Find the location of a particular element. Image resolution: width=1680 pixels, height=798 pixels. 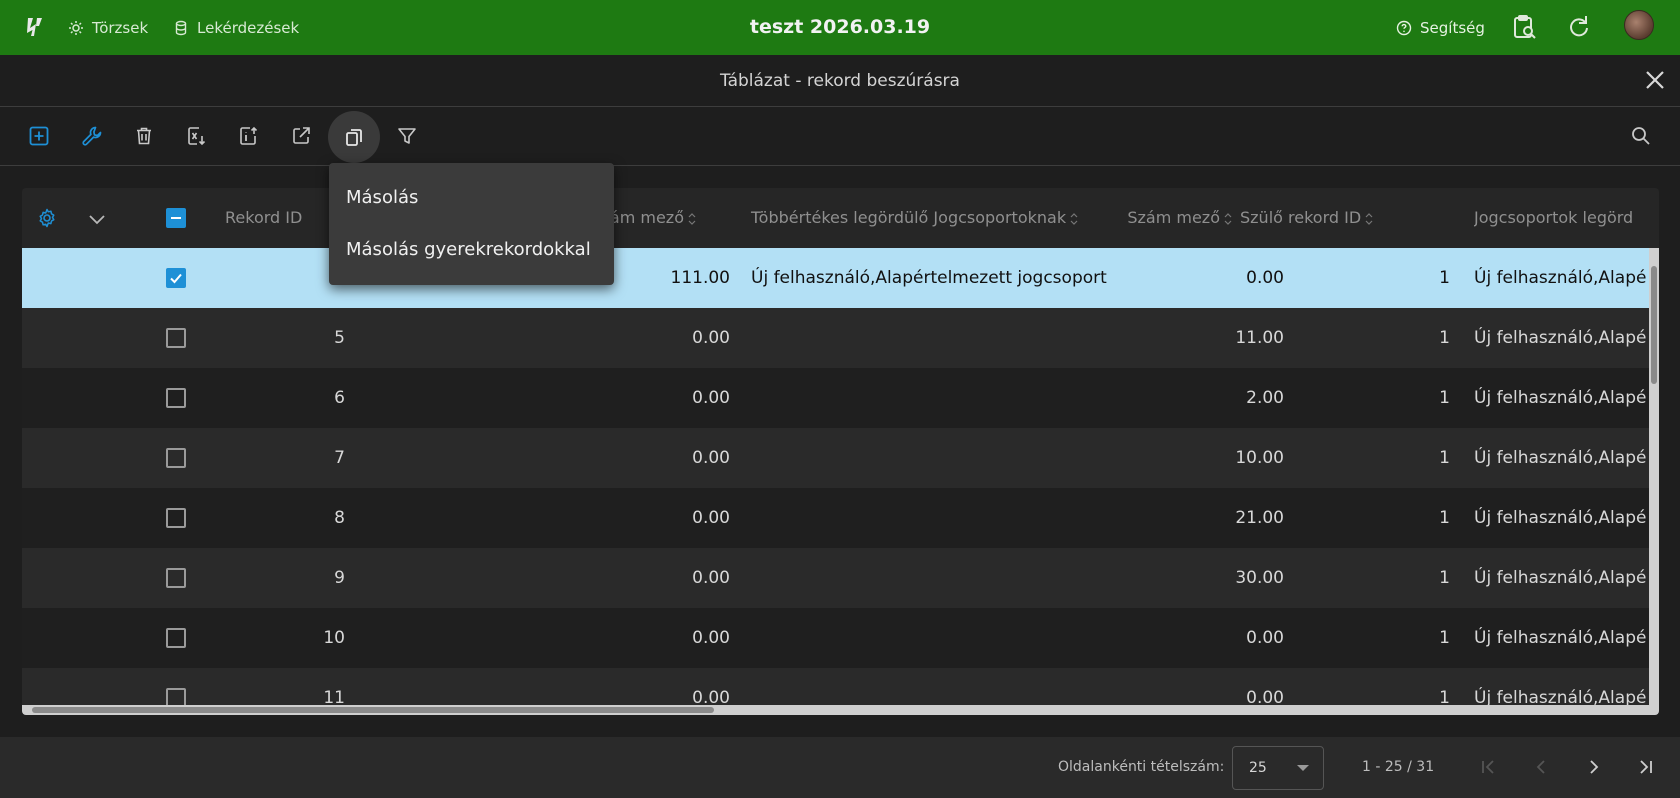

dialog-title: Táblázat - rekord beszúrásra is located at coordinates (840, 81).